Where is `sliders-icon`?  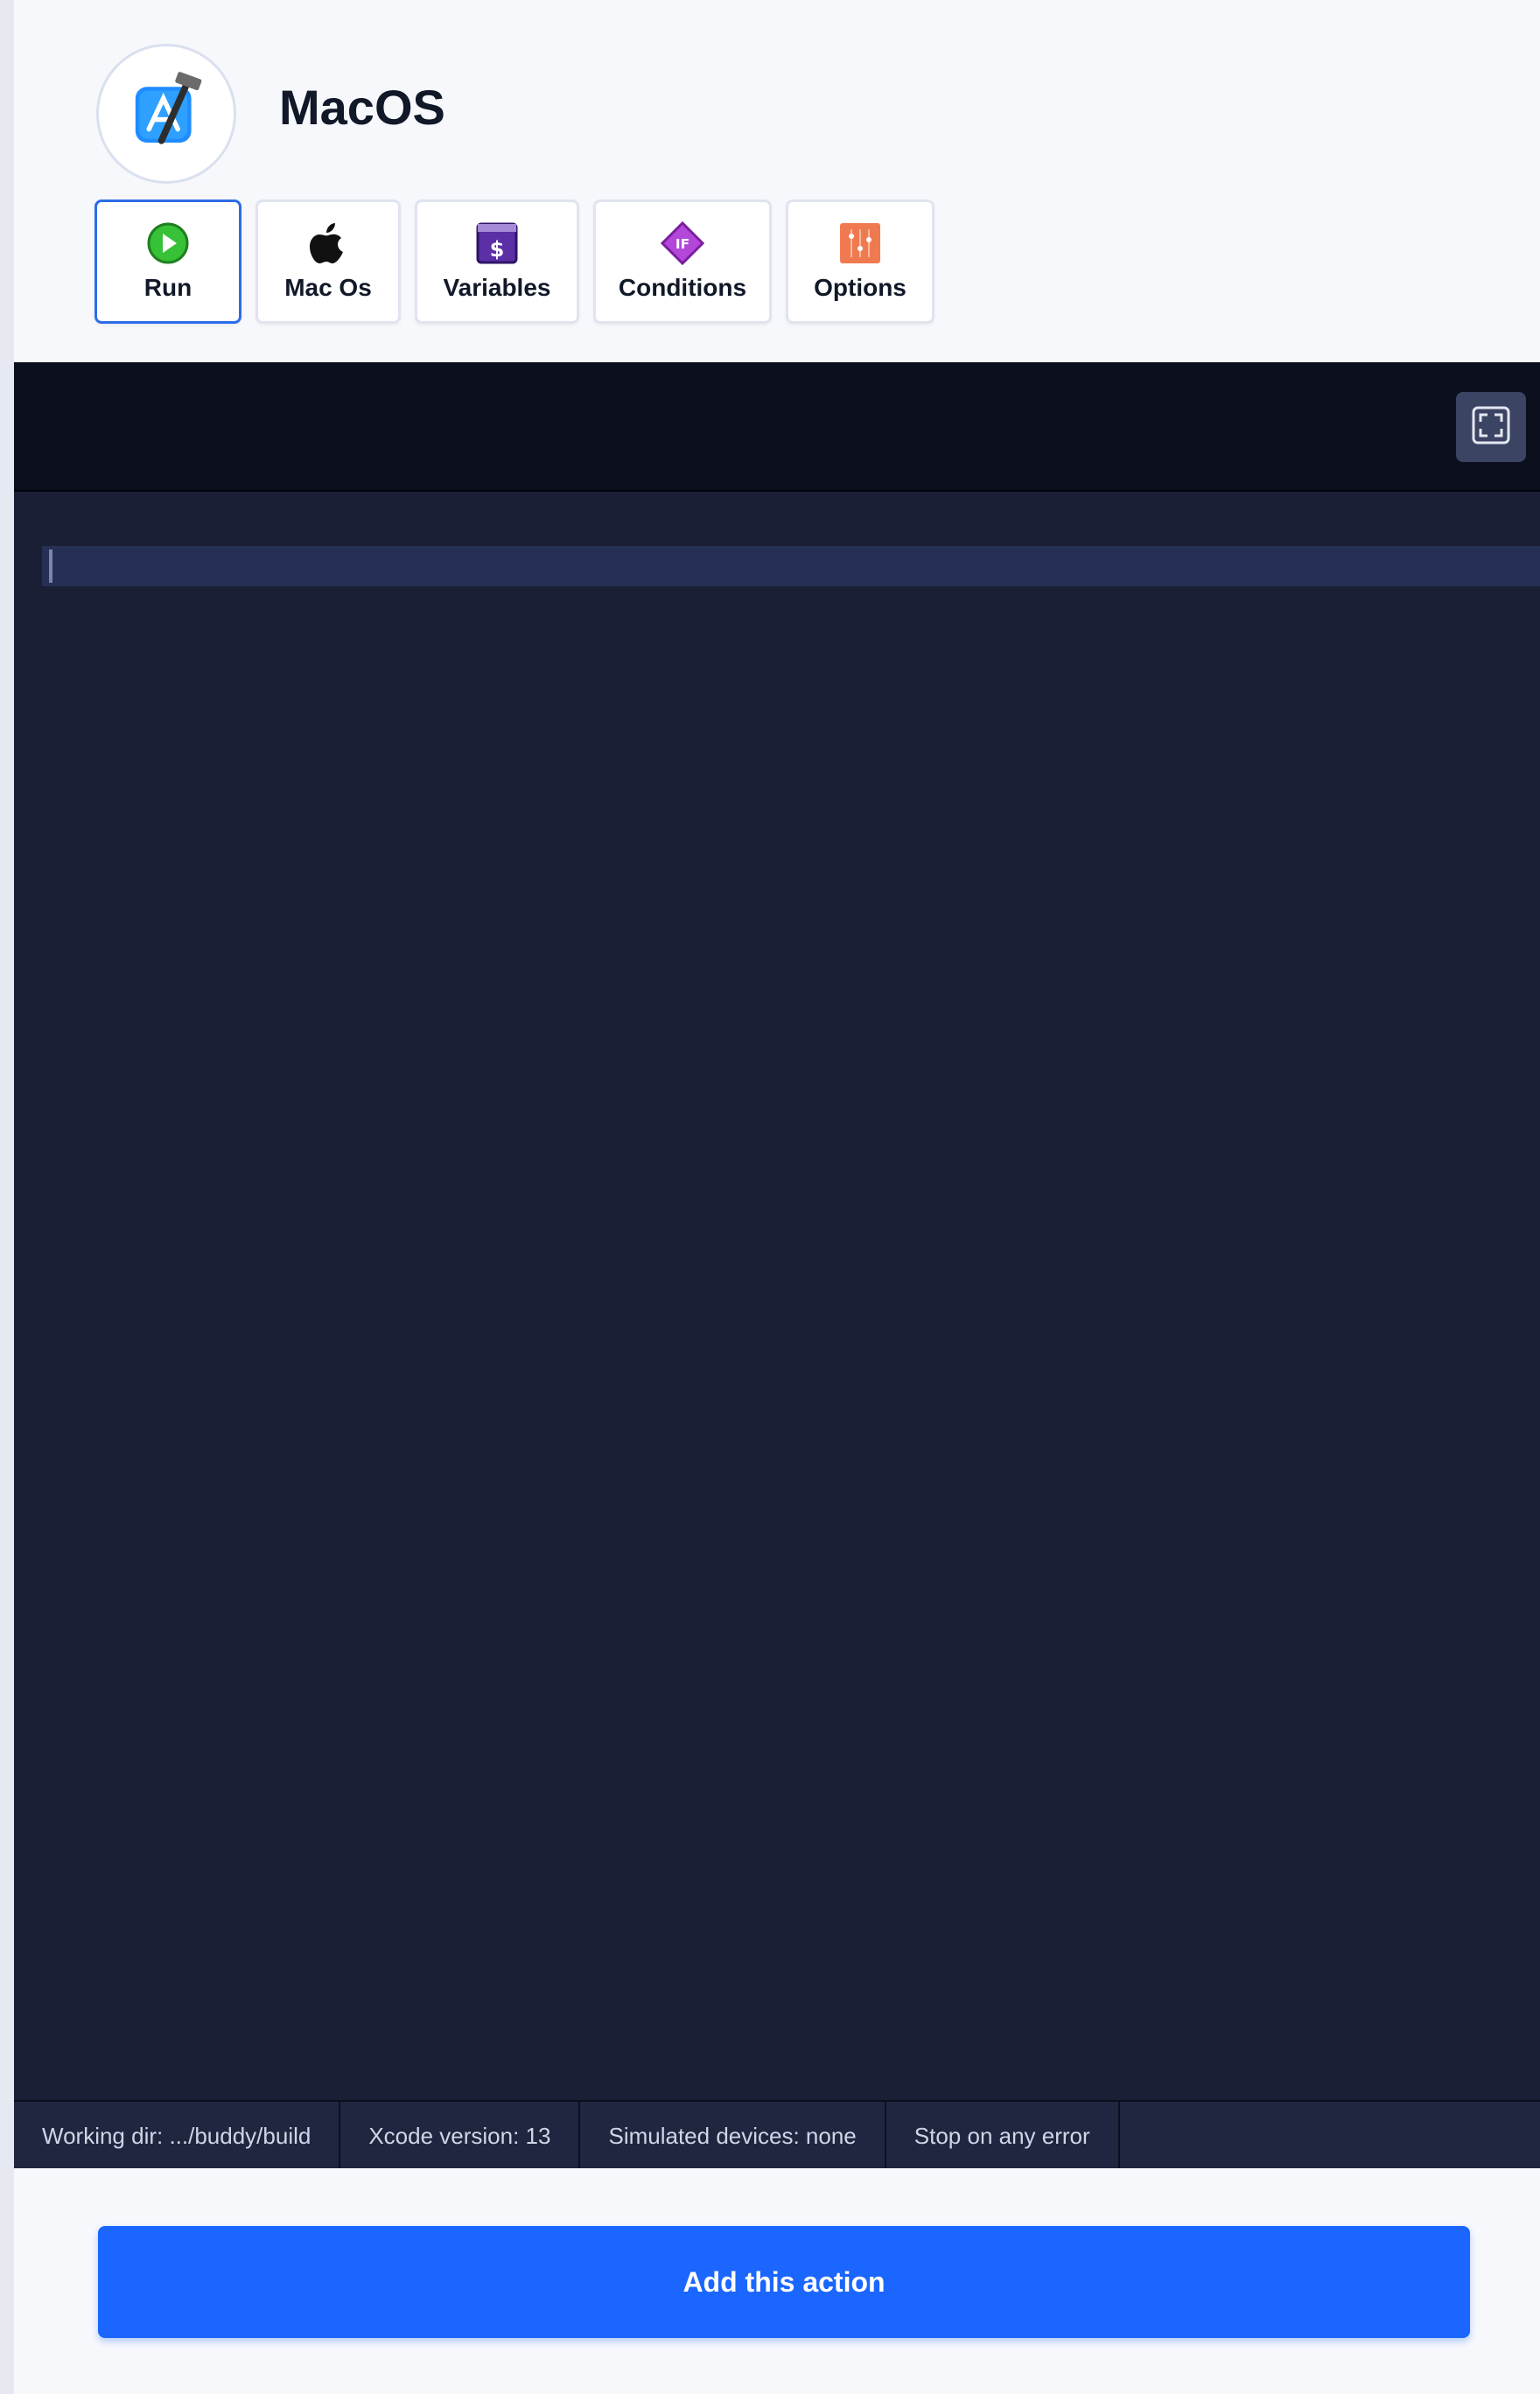 sliders-icon is located at coordinates (860, 243).